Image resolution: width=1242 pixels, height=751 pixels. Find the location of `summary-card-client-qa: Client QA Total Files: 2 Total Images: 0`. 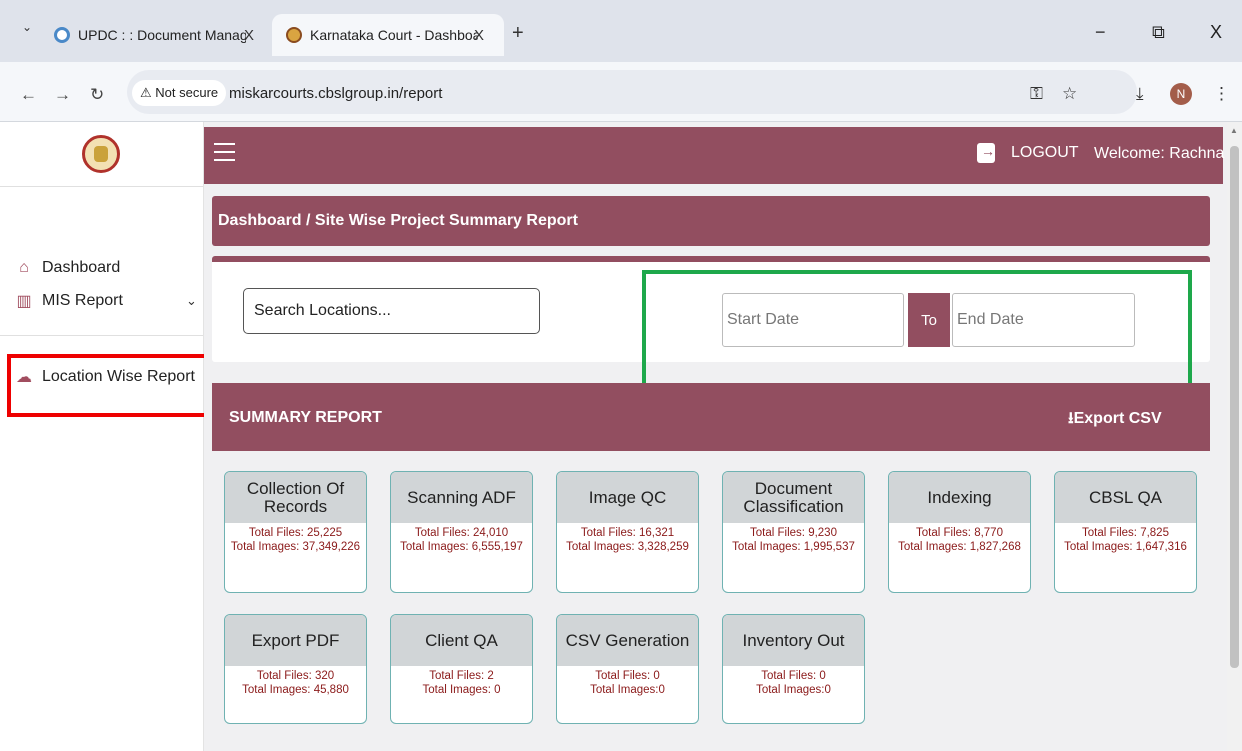

summary-card-client-qa: Client QA Total Files: 2 Total Images: 0 is located at coordinates (461, 669).